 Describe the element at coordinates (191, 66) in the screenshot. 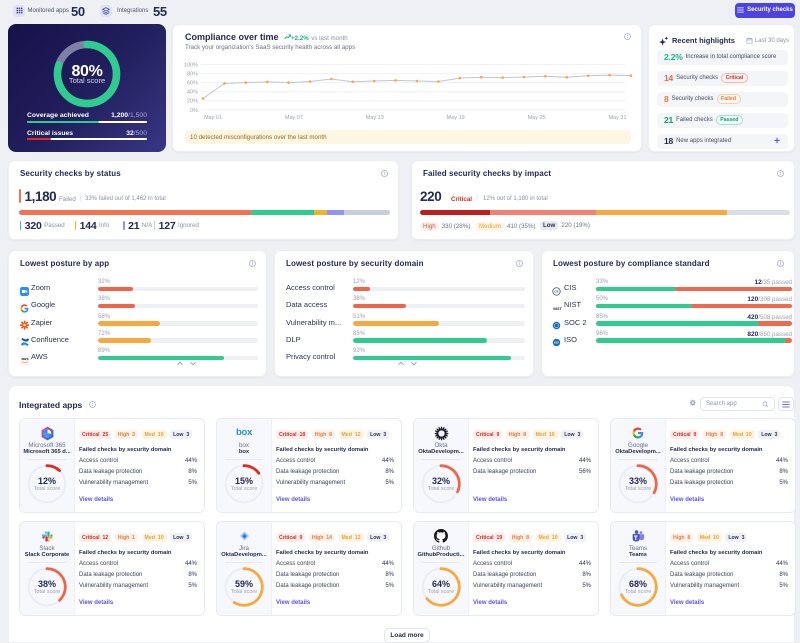

I see `svg-text: 100%` at that location.